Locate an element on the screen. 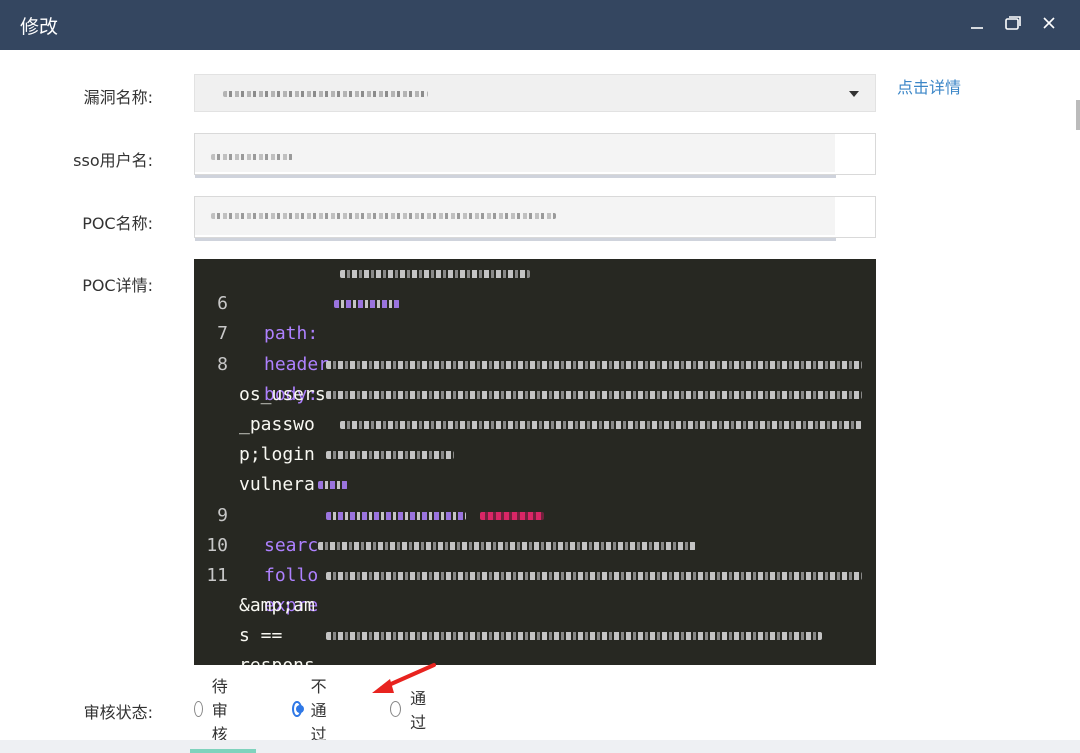 This screenshot has height=753, width=1080. radio-rejected: 不通过 is located at coordinates (312, 710).